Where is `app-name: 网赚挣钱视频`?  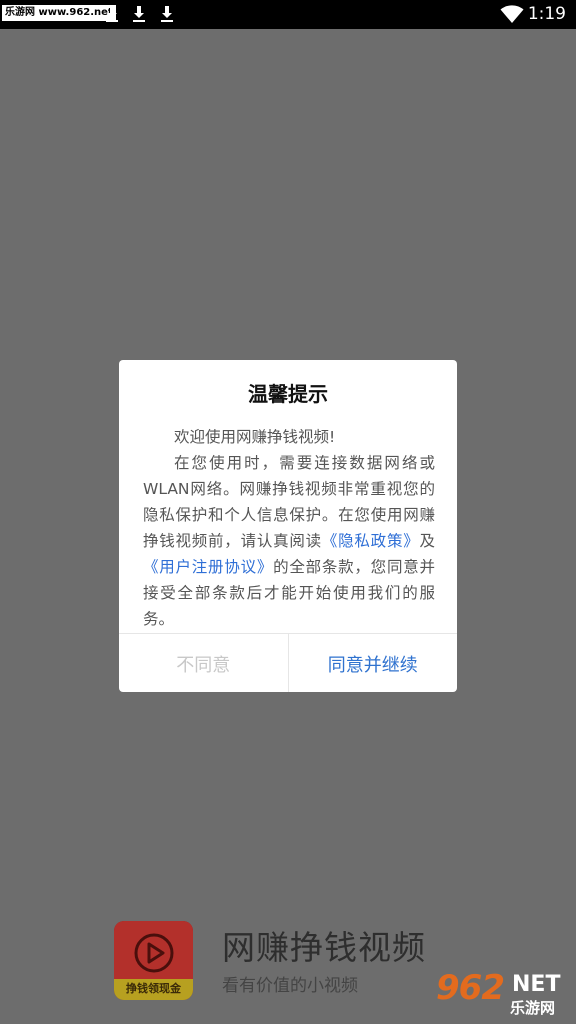
app-name: 网赚挣钱视频 is located at coordinates (324, 947).